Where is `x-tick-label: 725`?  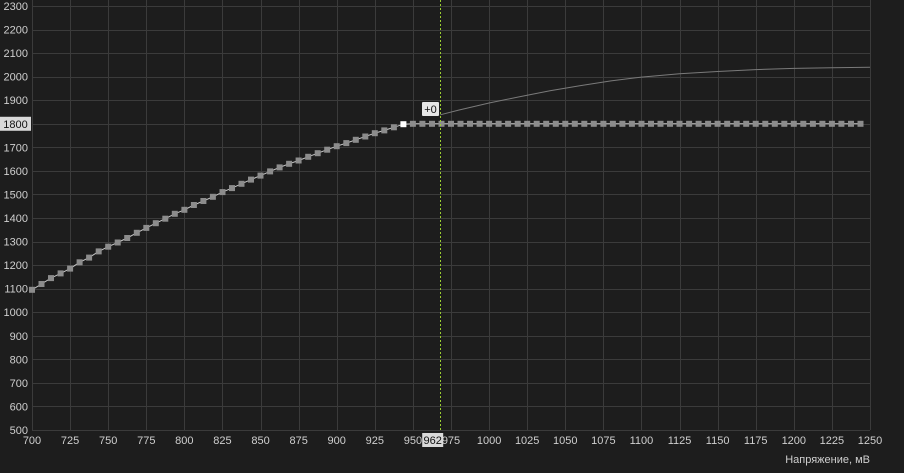
x-tick-label: 725 is located at coordinates (70, 441).